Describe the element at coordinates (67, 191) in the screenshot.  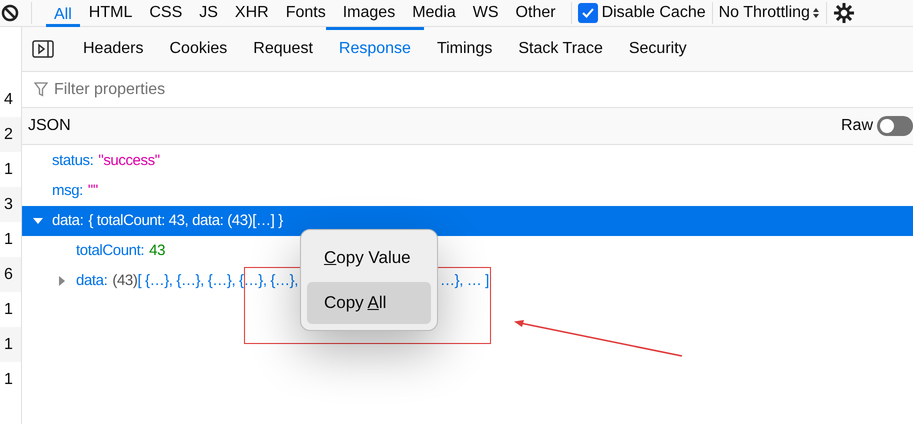
I see `property-key: msg:` at that location.